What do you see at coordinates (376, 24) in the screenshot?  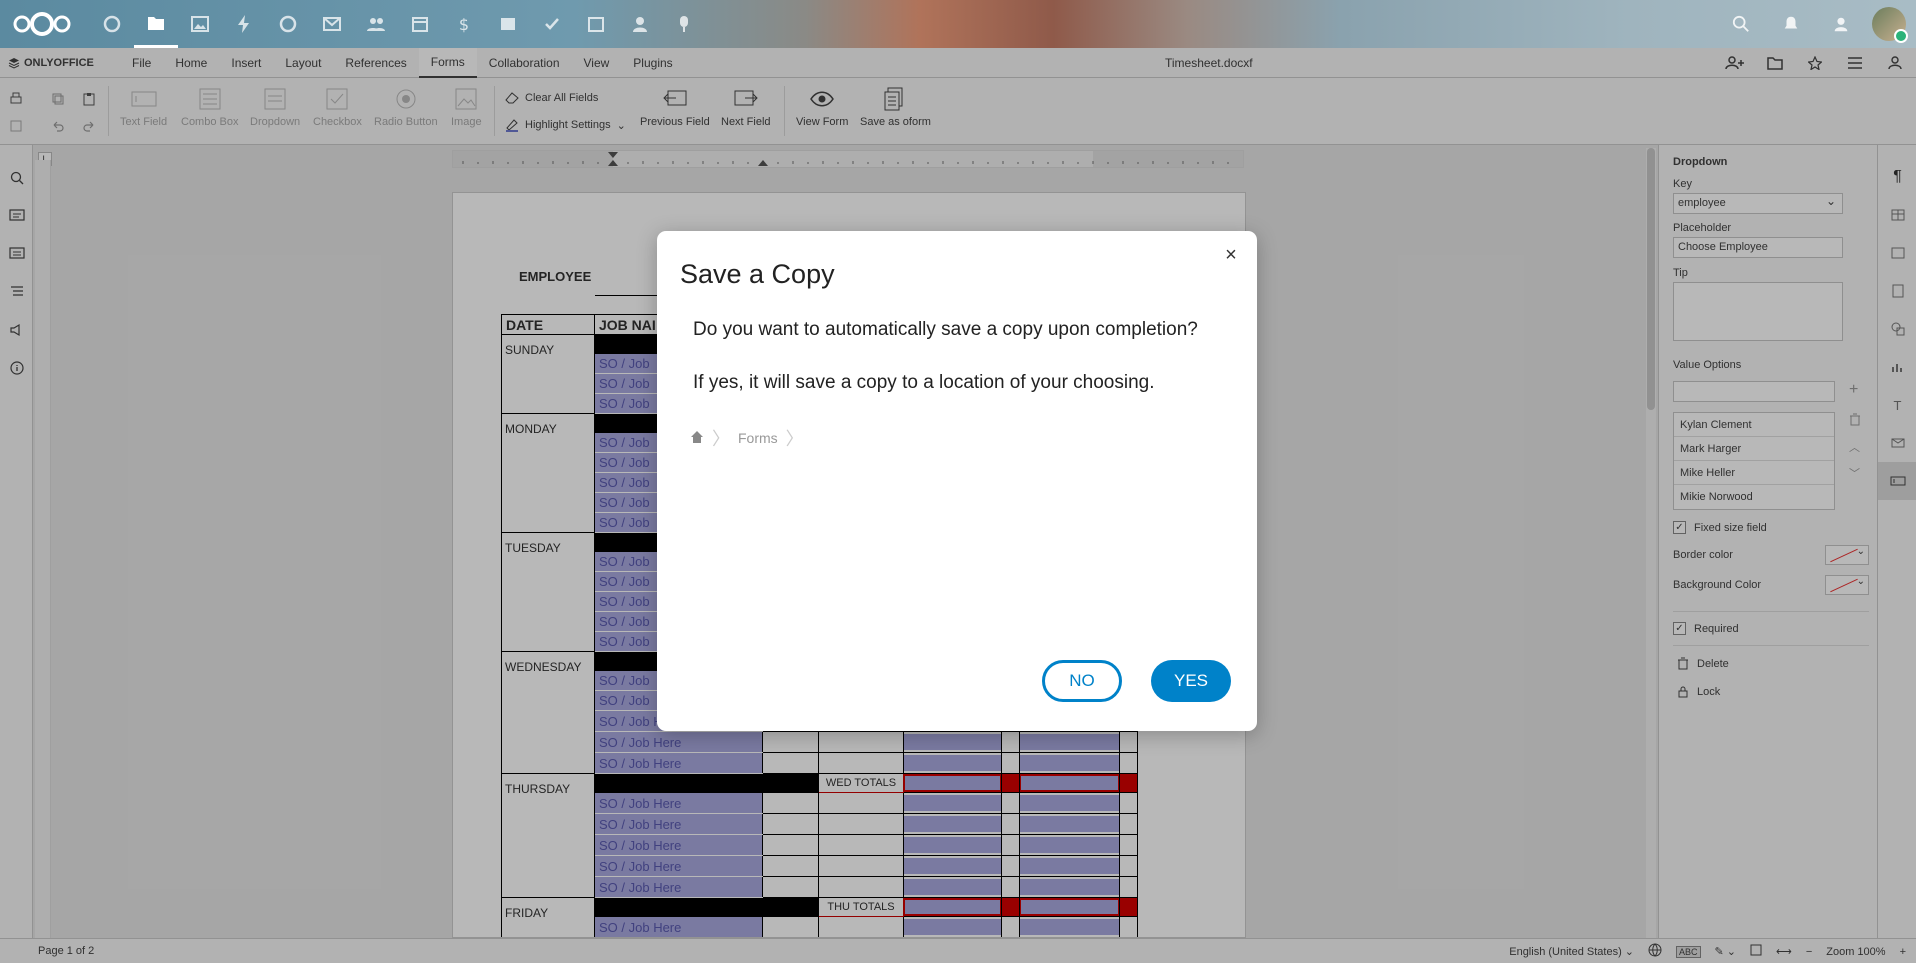 I see `contacts-icon` at bounding box center [376, 24].